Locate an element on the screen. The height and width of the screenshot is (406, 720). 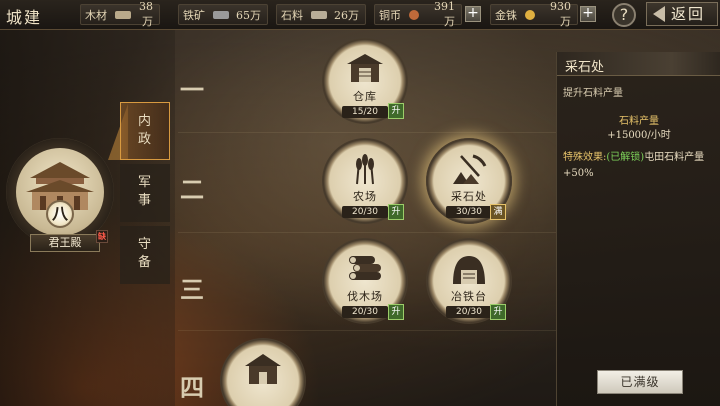
resource-value: 26万 is located at coordinates (346, 15).